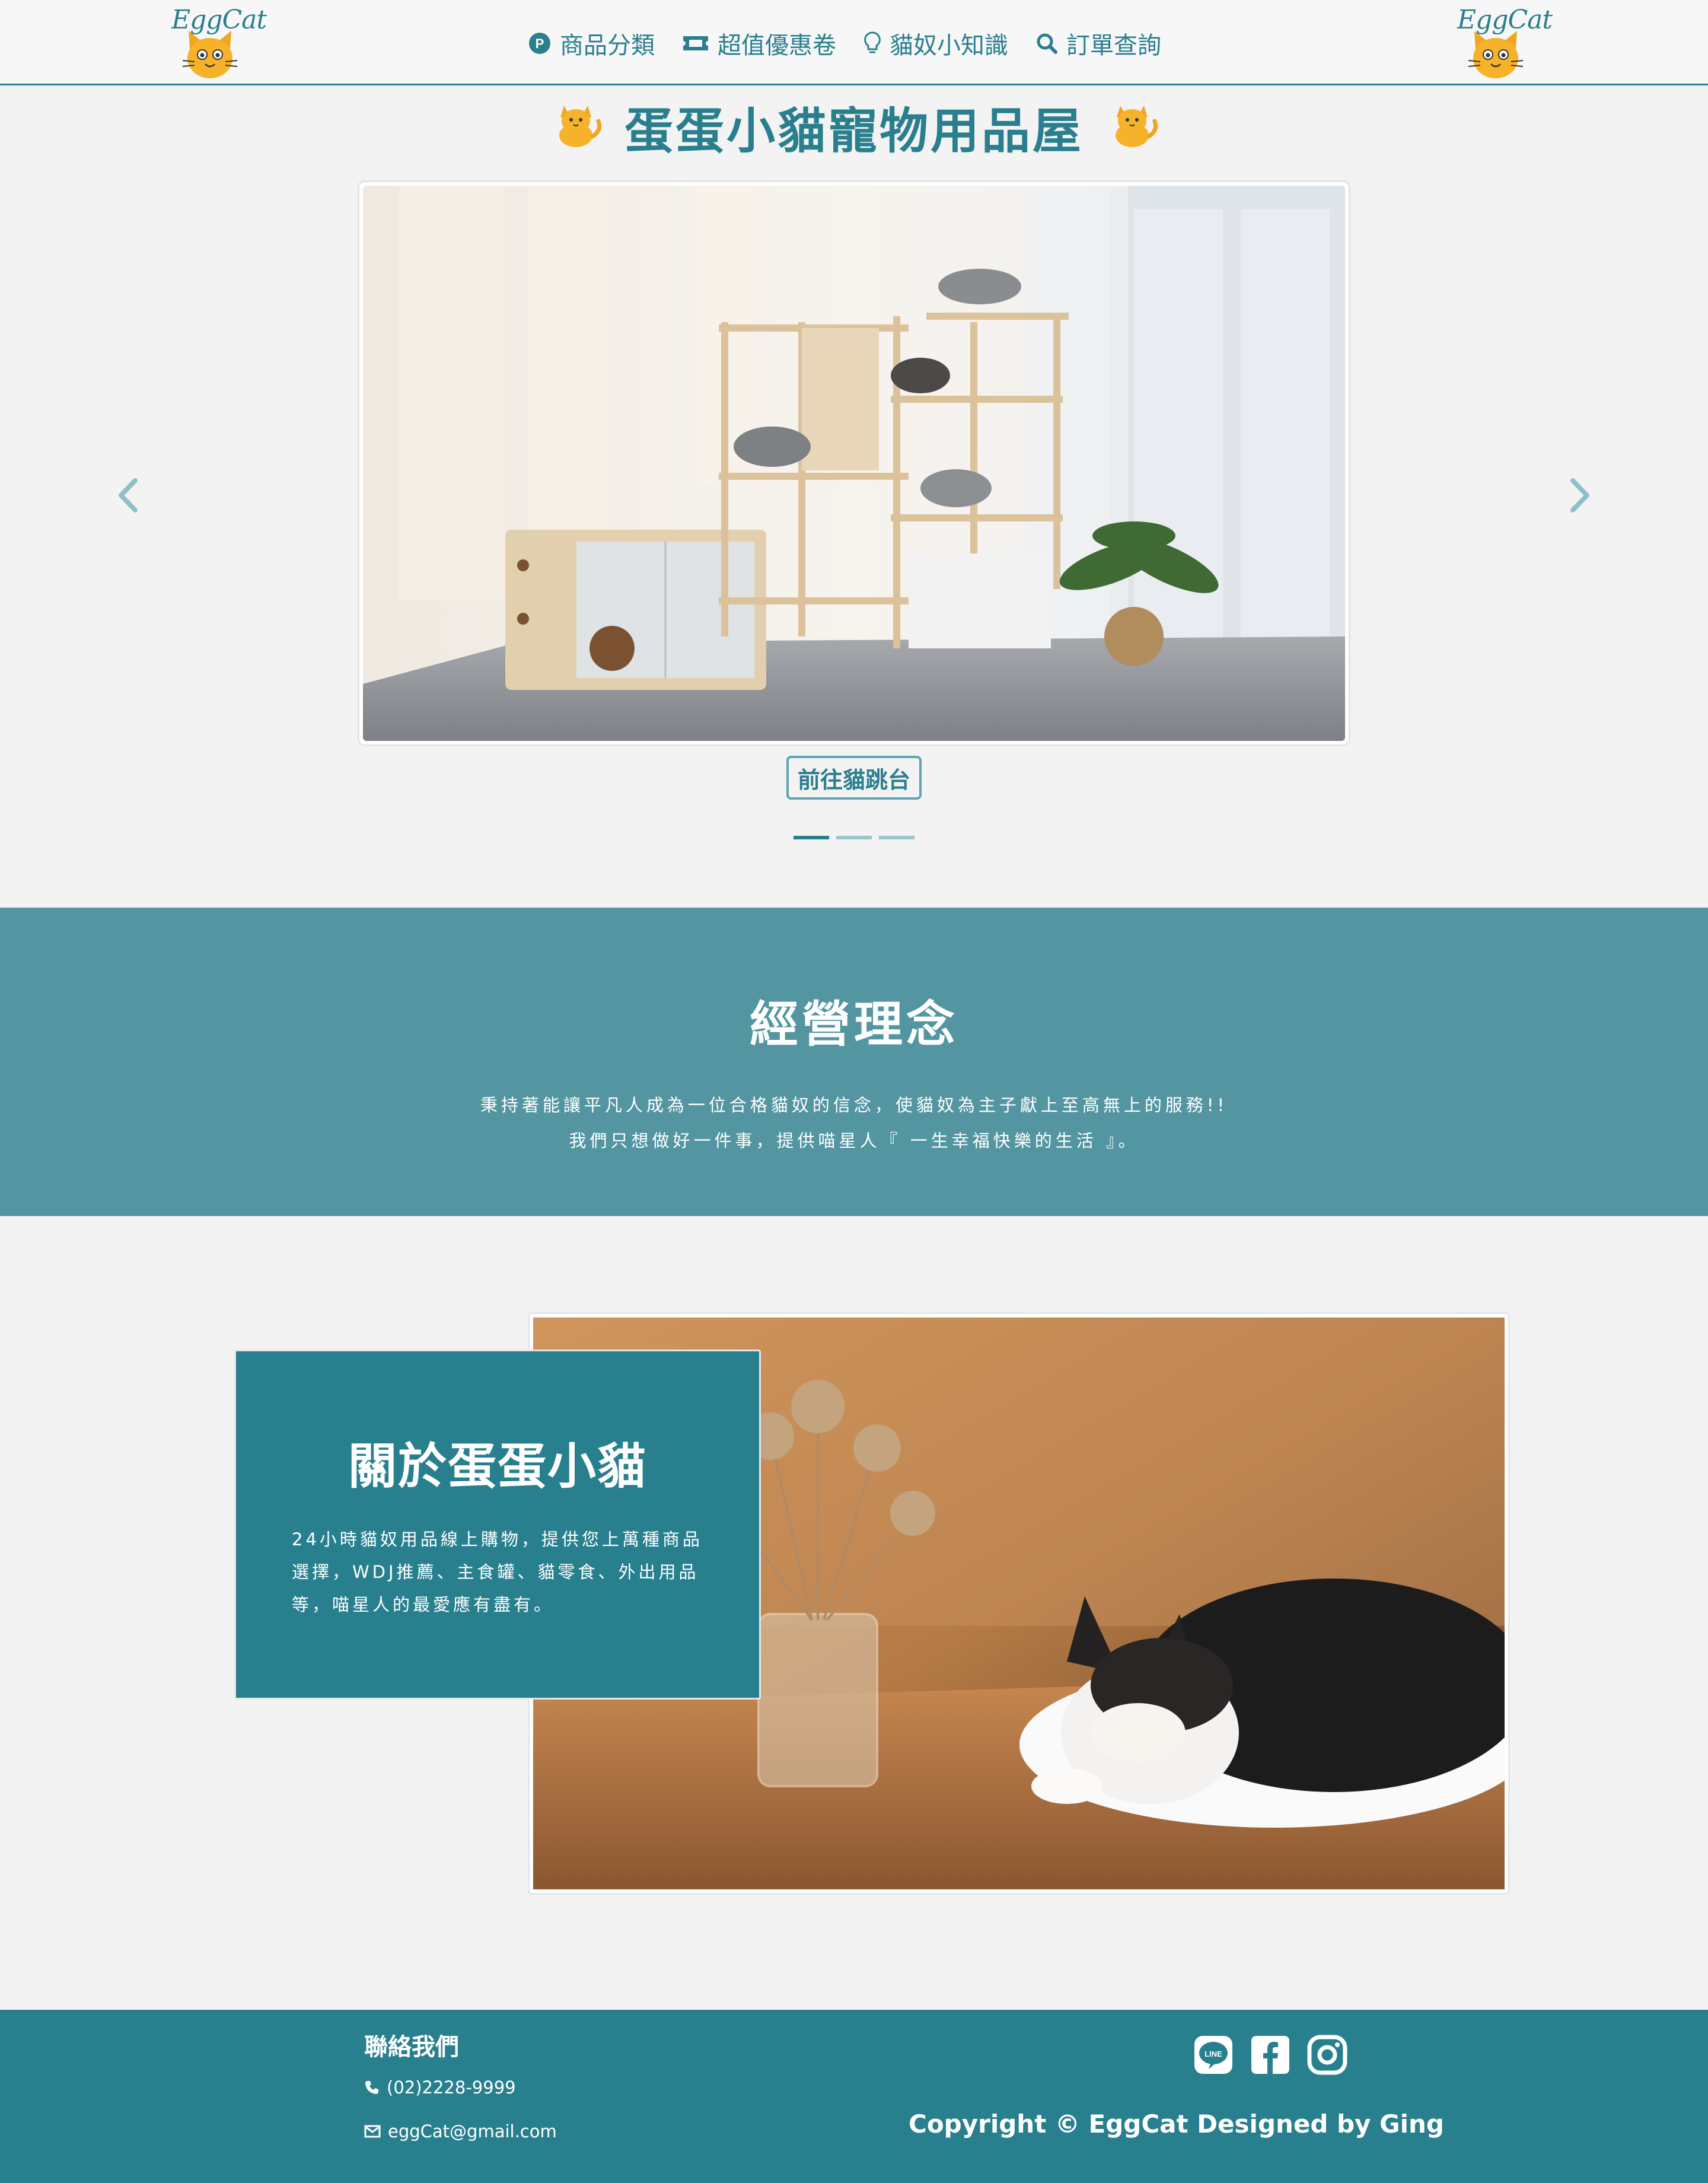  Describe the element at coordinates (1113, 45) in the screenshot. I see `nav-label: 訂單查詢` at that location.